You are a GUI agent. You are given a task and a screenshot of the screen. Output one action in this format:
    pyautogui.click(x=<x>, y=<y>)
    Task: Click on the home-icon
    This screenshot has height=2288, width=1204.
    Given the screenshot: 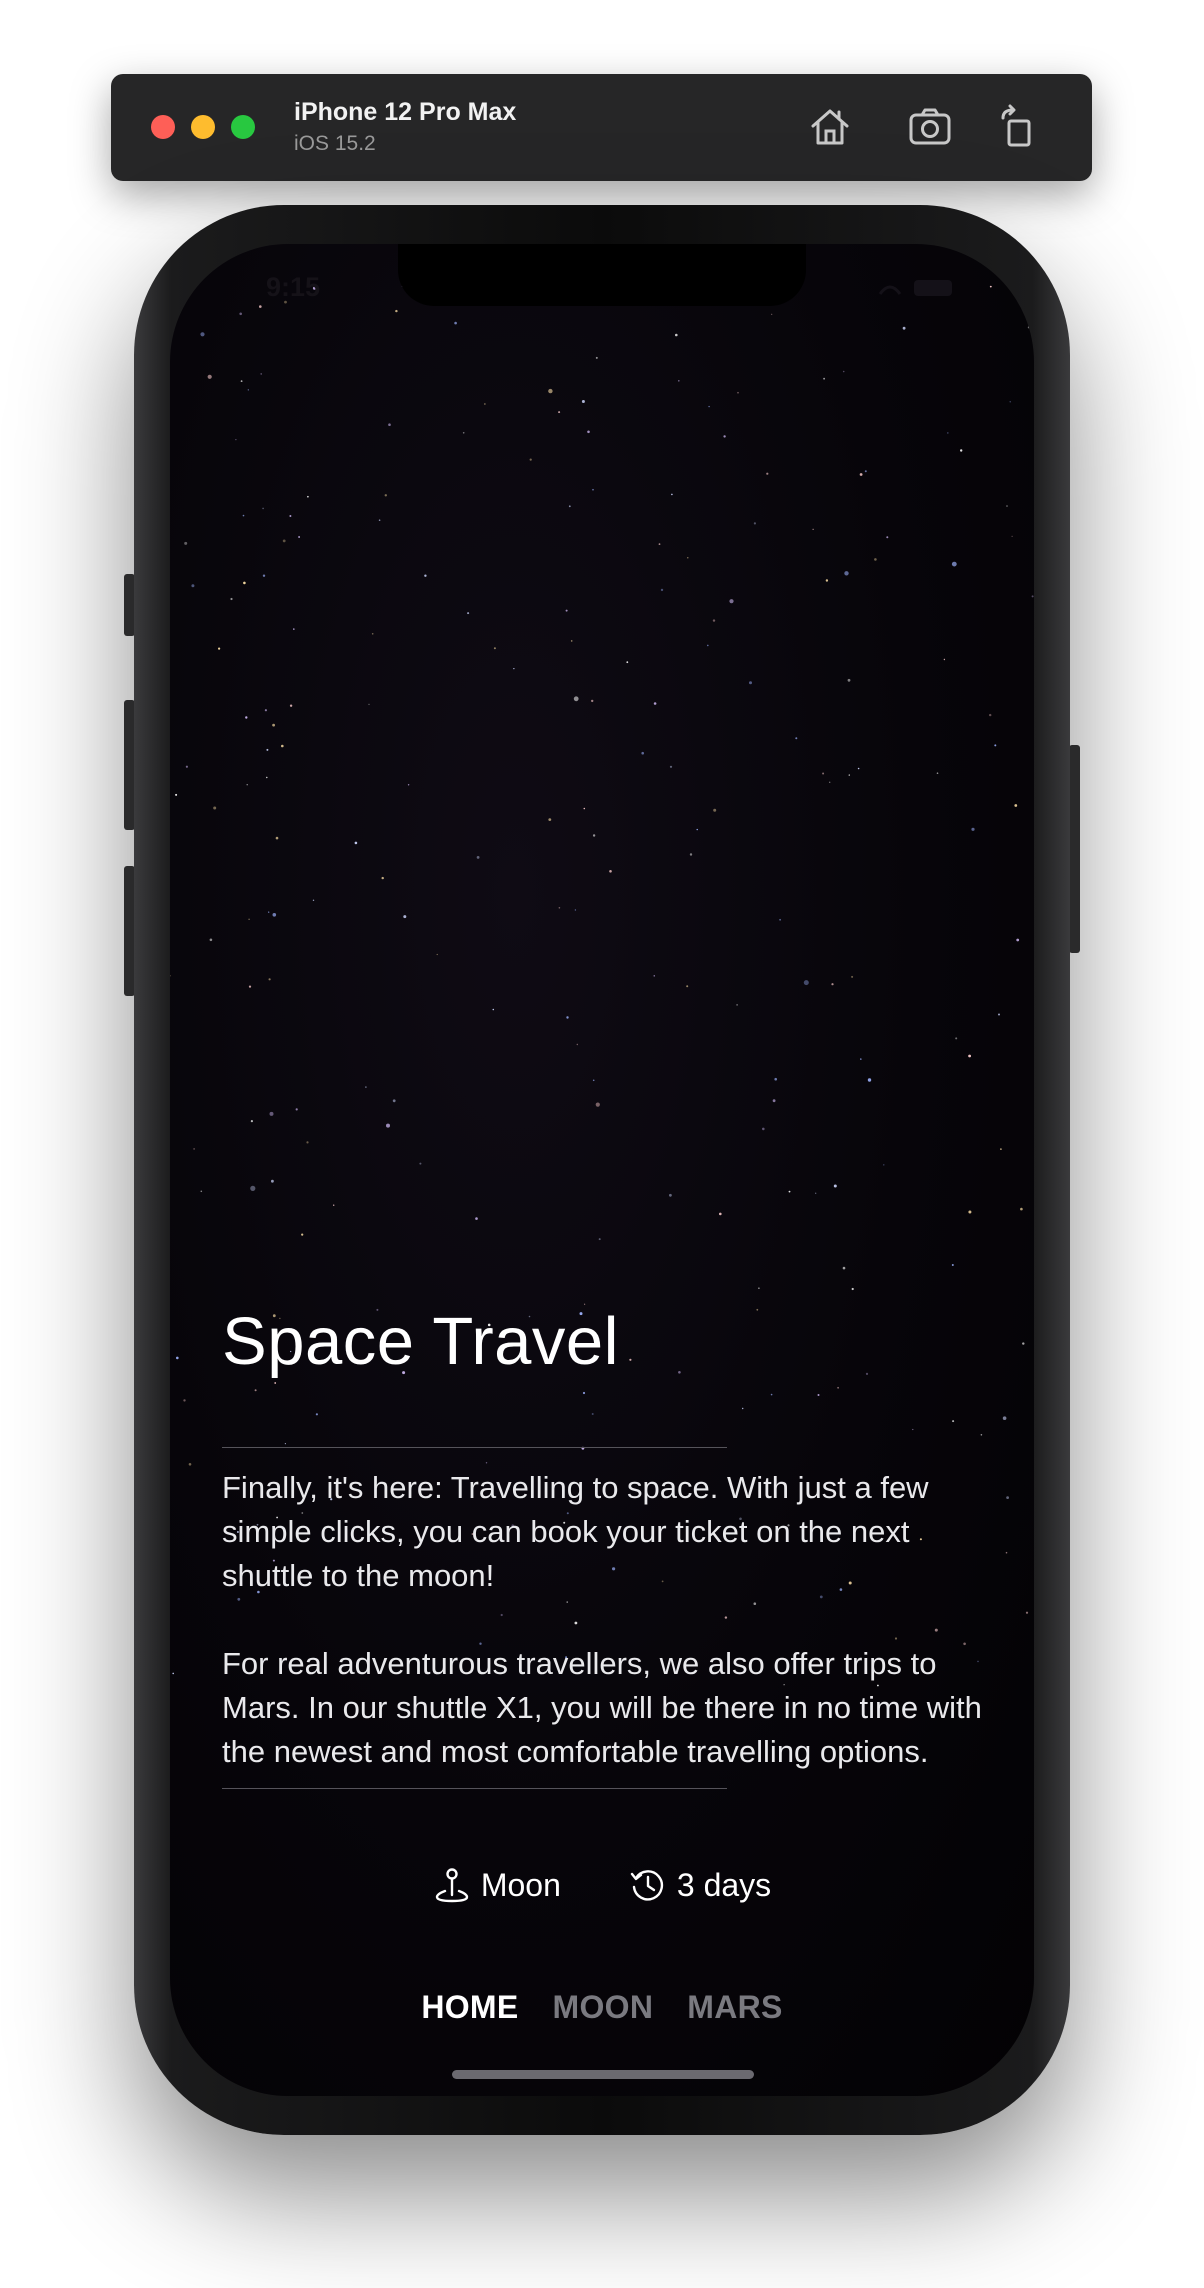 What is the action you would take?
    pyautogui.click(x=830, y=127)
    